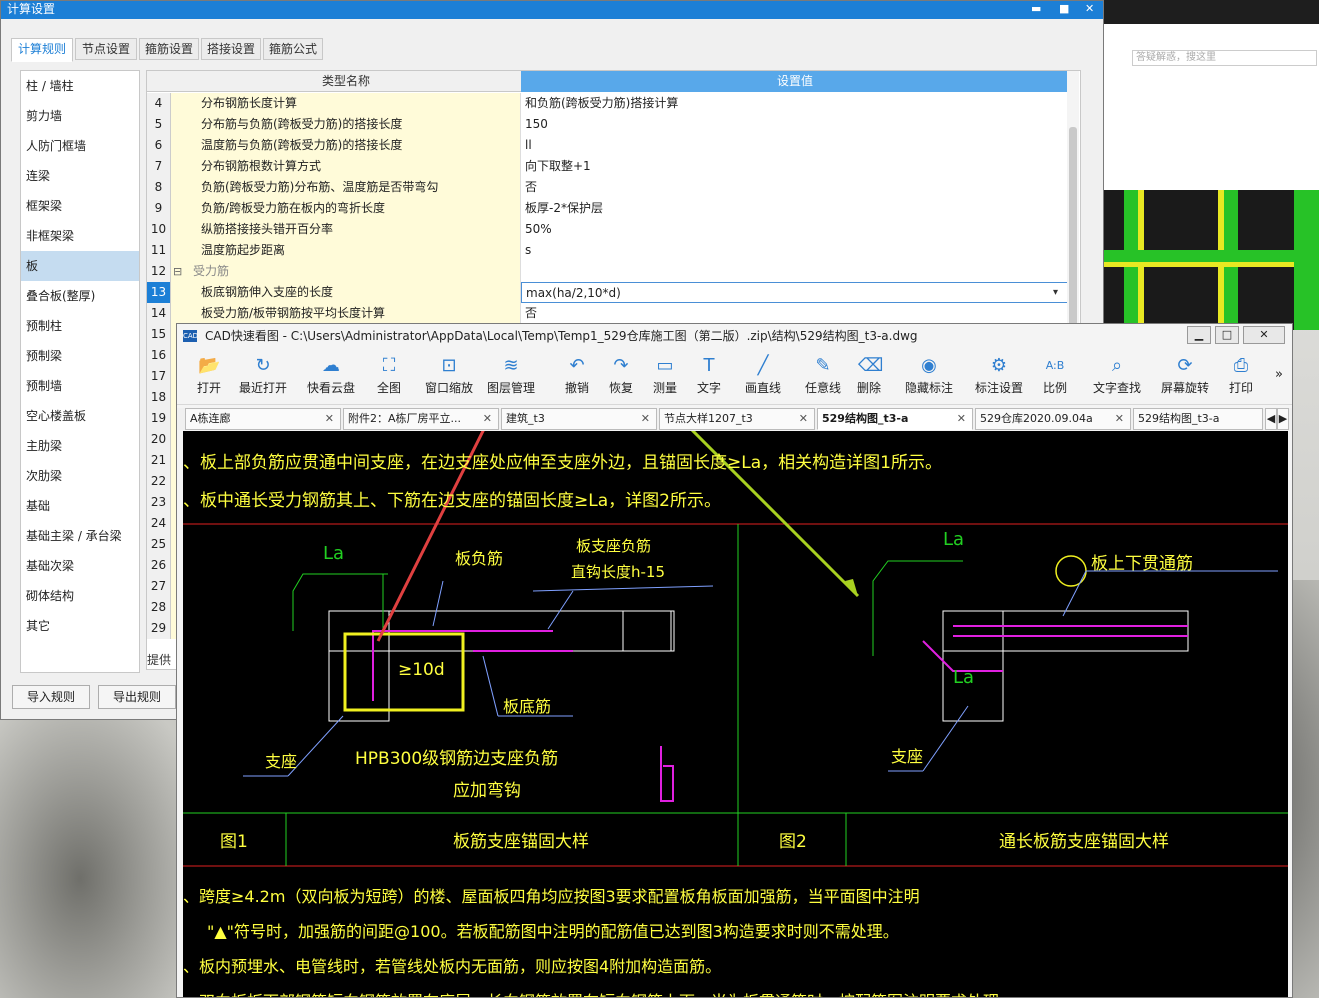 This screenshot has height=998, width=1319. What do you see at coordinates (421, 419) in the screenshot?
I see `doc-tab: 附件2：A栋厂房平立... ✕` at bounding box center [421, 419].